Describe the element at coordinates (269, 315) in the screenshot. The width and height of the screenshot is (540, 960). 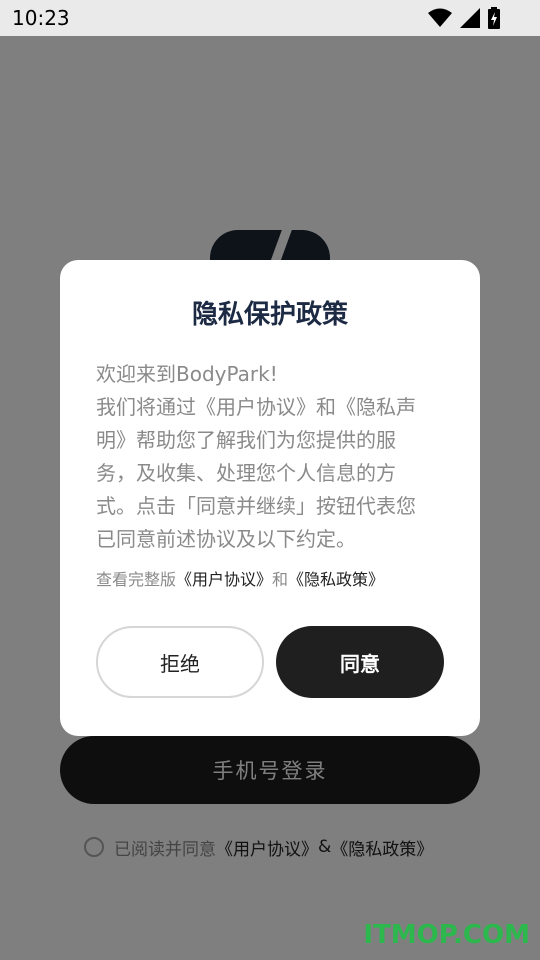
I see `dialog-title: 隐私保护政策` at that location.